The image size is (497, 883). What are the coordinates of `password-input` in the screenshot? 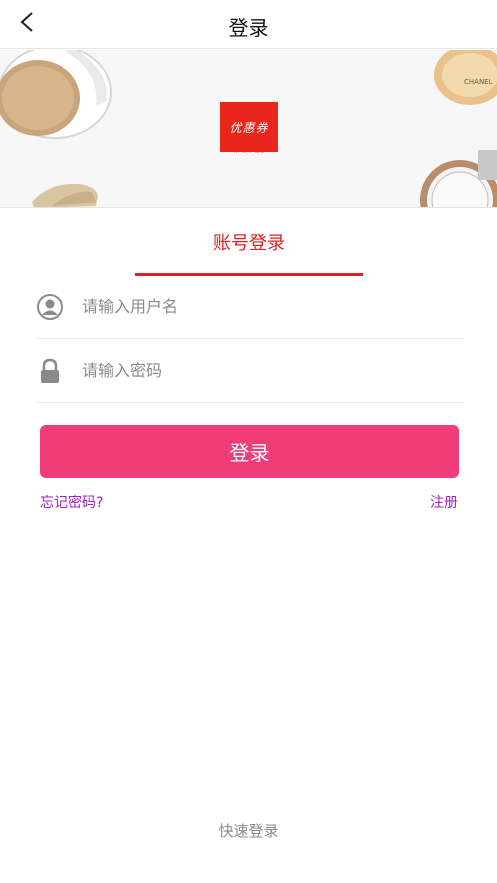 It's located at (252, 370).